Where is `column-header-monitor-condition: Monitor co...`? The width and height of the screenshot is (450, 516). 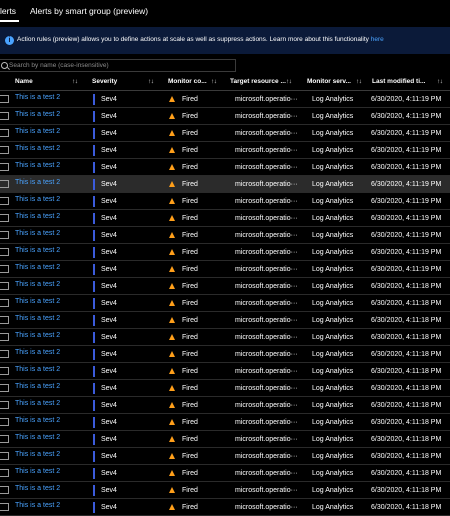
column-header-monitor-condition: Monitor co... is located at coordinates (187, 81).